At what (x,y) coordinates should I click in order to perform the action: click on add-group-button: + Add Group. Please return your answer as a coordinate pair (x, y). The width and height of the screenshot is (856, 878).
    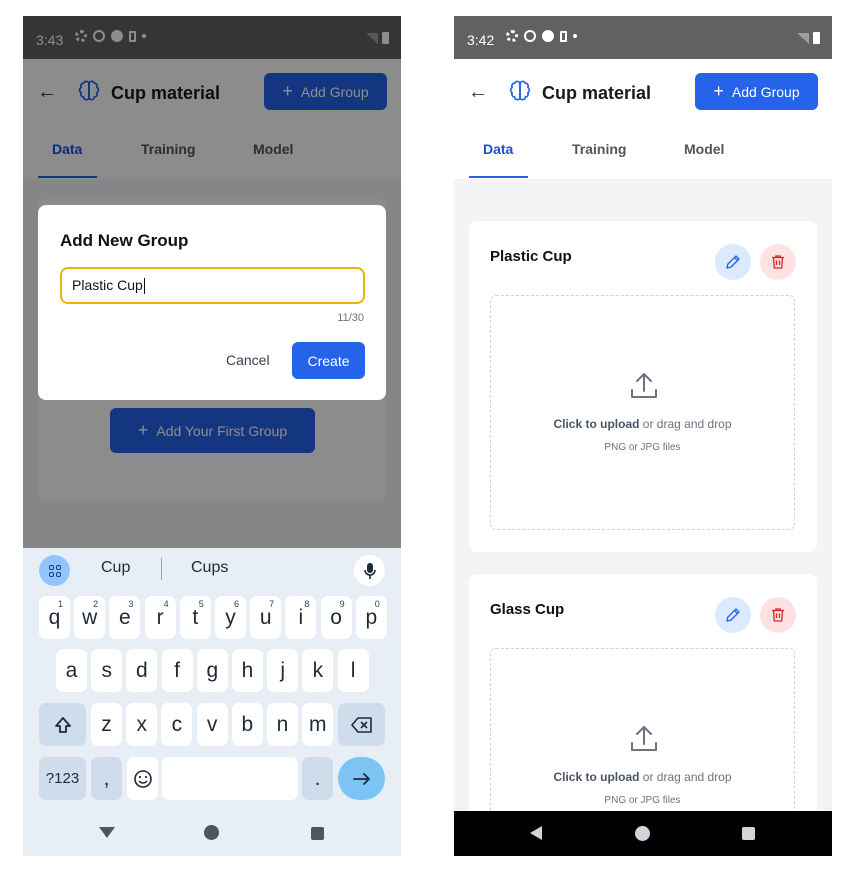
    Looking at the image, I should click on (756, 91).